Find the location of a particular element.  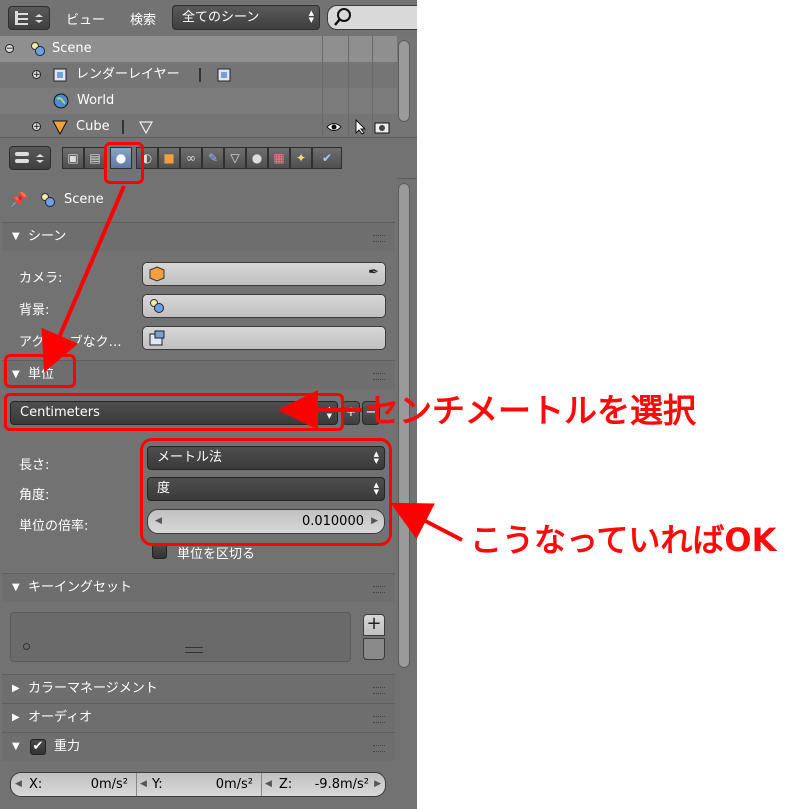

annotation-ok: こうなっていればOK is located at coordinates (623, 540).